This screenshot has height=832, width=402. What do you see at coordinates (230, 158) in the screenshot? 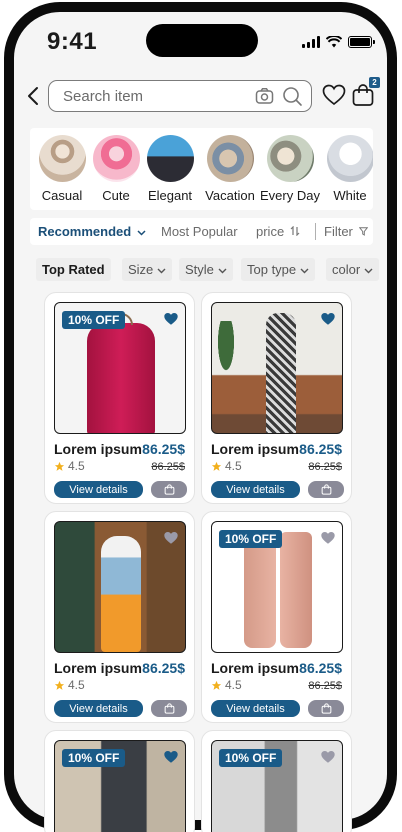
I see `category-vacation-photo` at bounding box center [230, 158].